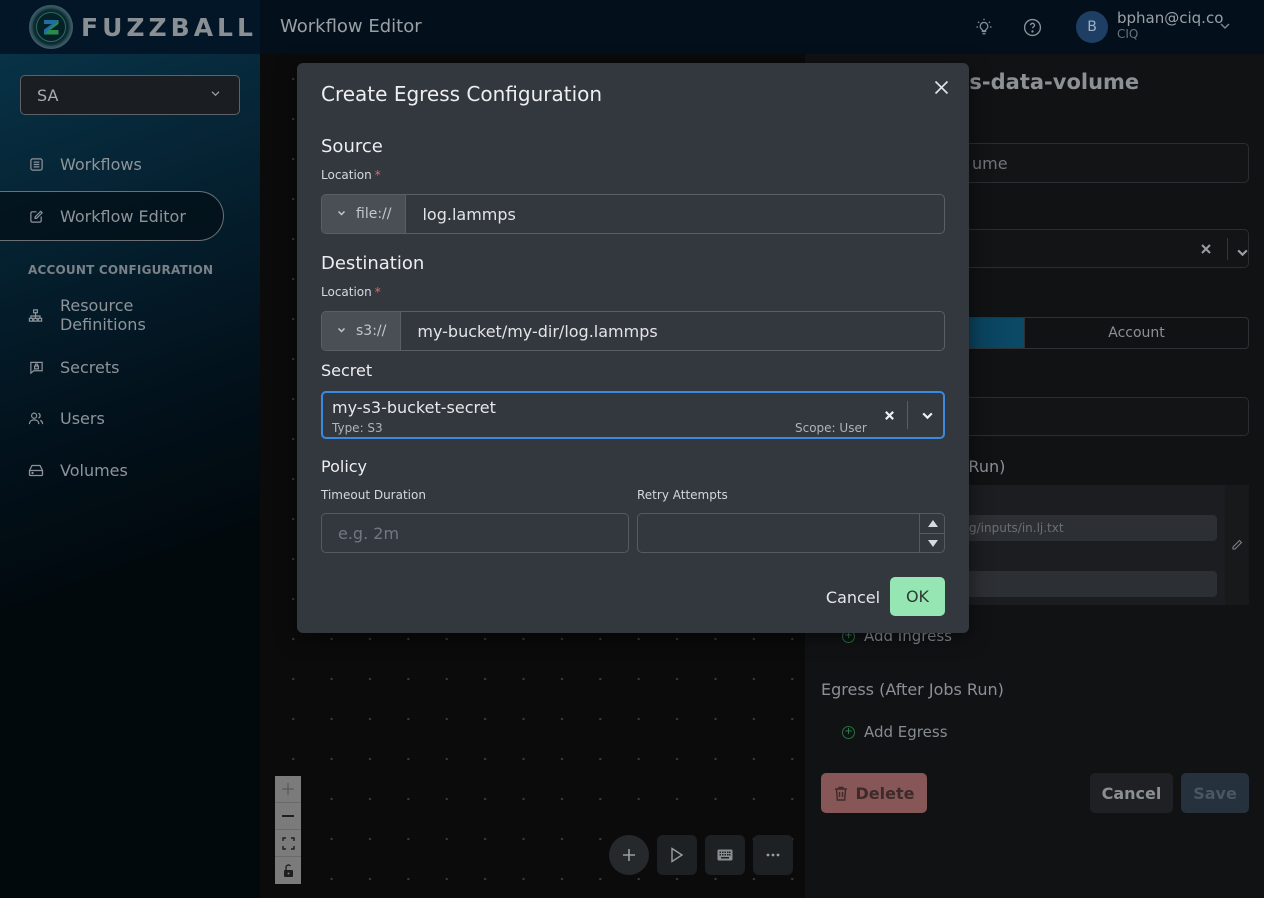  Describe the element at coordinates (347, 370) in the screenshot. I see `secret-heading: Secret` at that location.